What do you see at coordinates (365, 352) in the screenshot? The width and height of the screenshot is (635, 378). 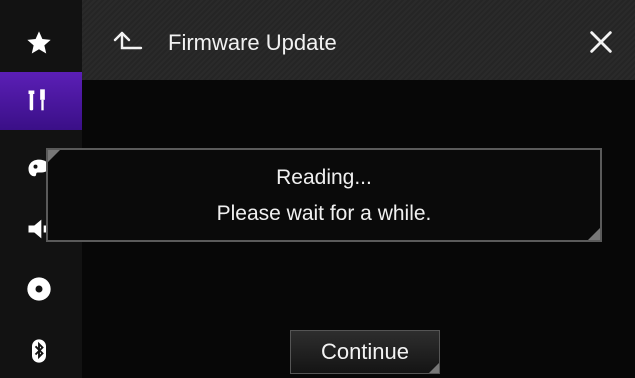 I see `continue-button: Continue` at bounding box center [365, 352].